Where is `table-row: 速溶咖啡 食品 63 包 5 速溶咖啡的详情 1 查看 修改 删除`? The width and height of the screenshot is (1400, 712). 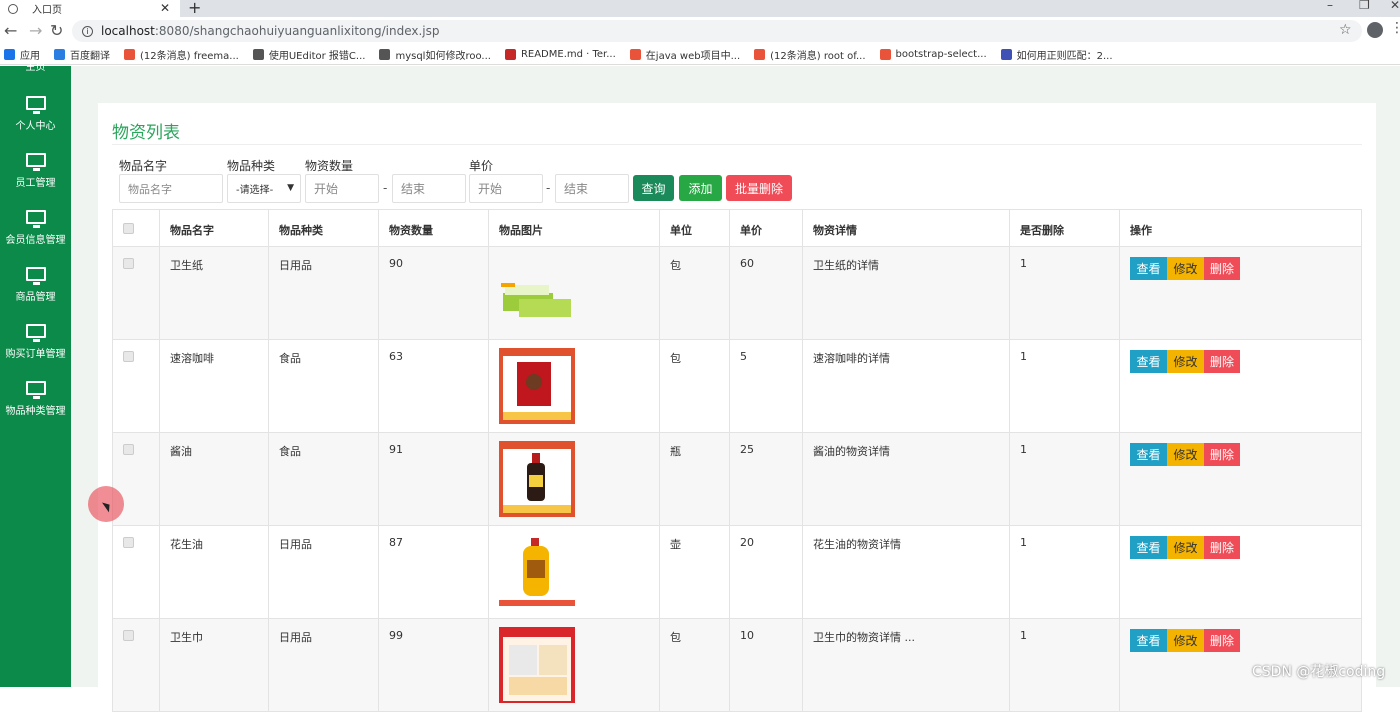 table-row: 速溶咖啡 食品 63 包 5 速溶咖啡的详情 1 查看 修改 删除 is located at coordinates (737, 386).